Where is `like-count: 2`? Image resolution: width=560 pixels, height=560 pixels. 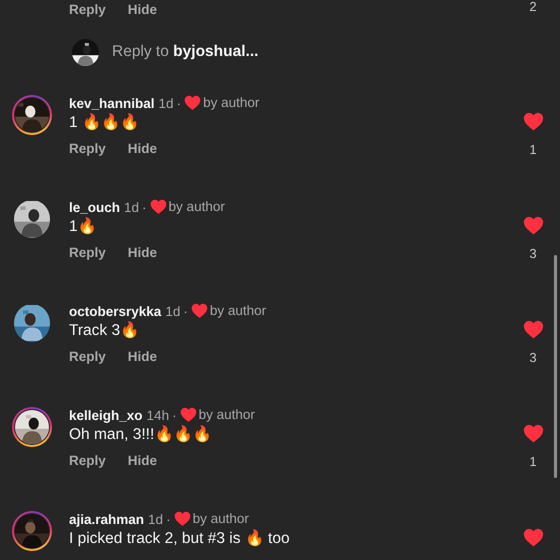
like-count: 2 is located at coordinates (533, 8).